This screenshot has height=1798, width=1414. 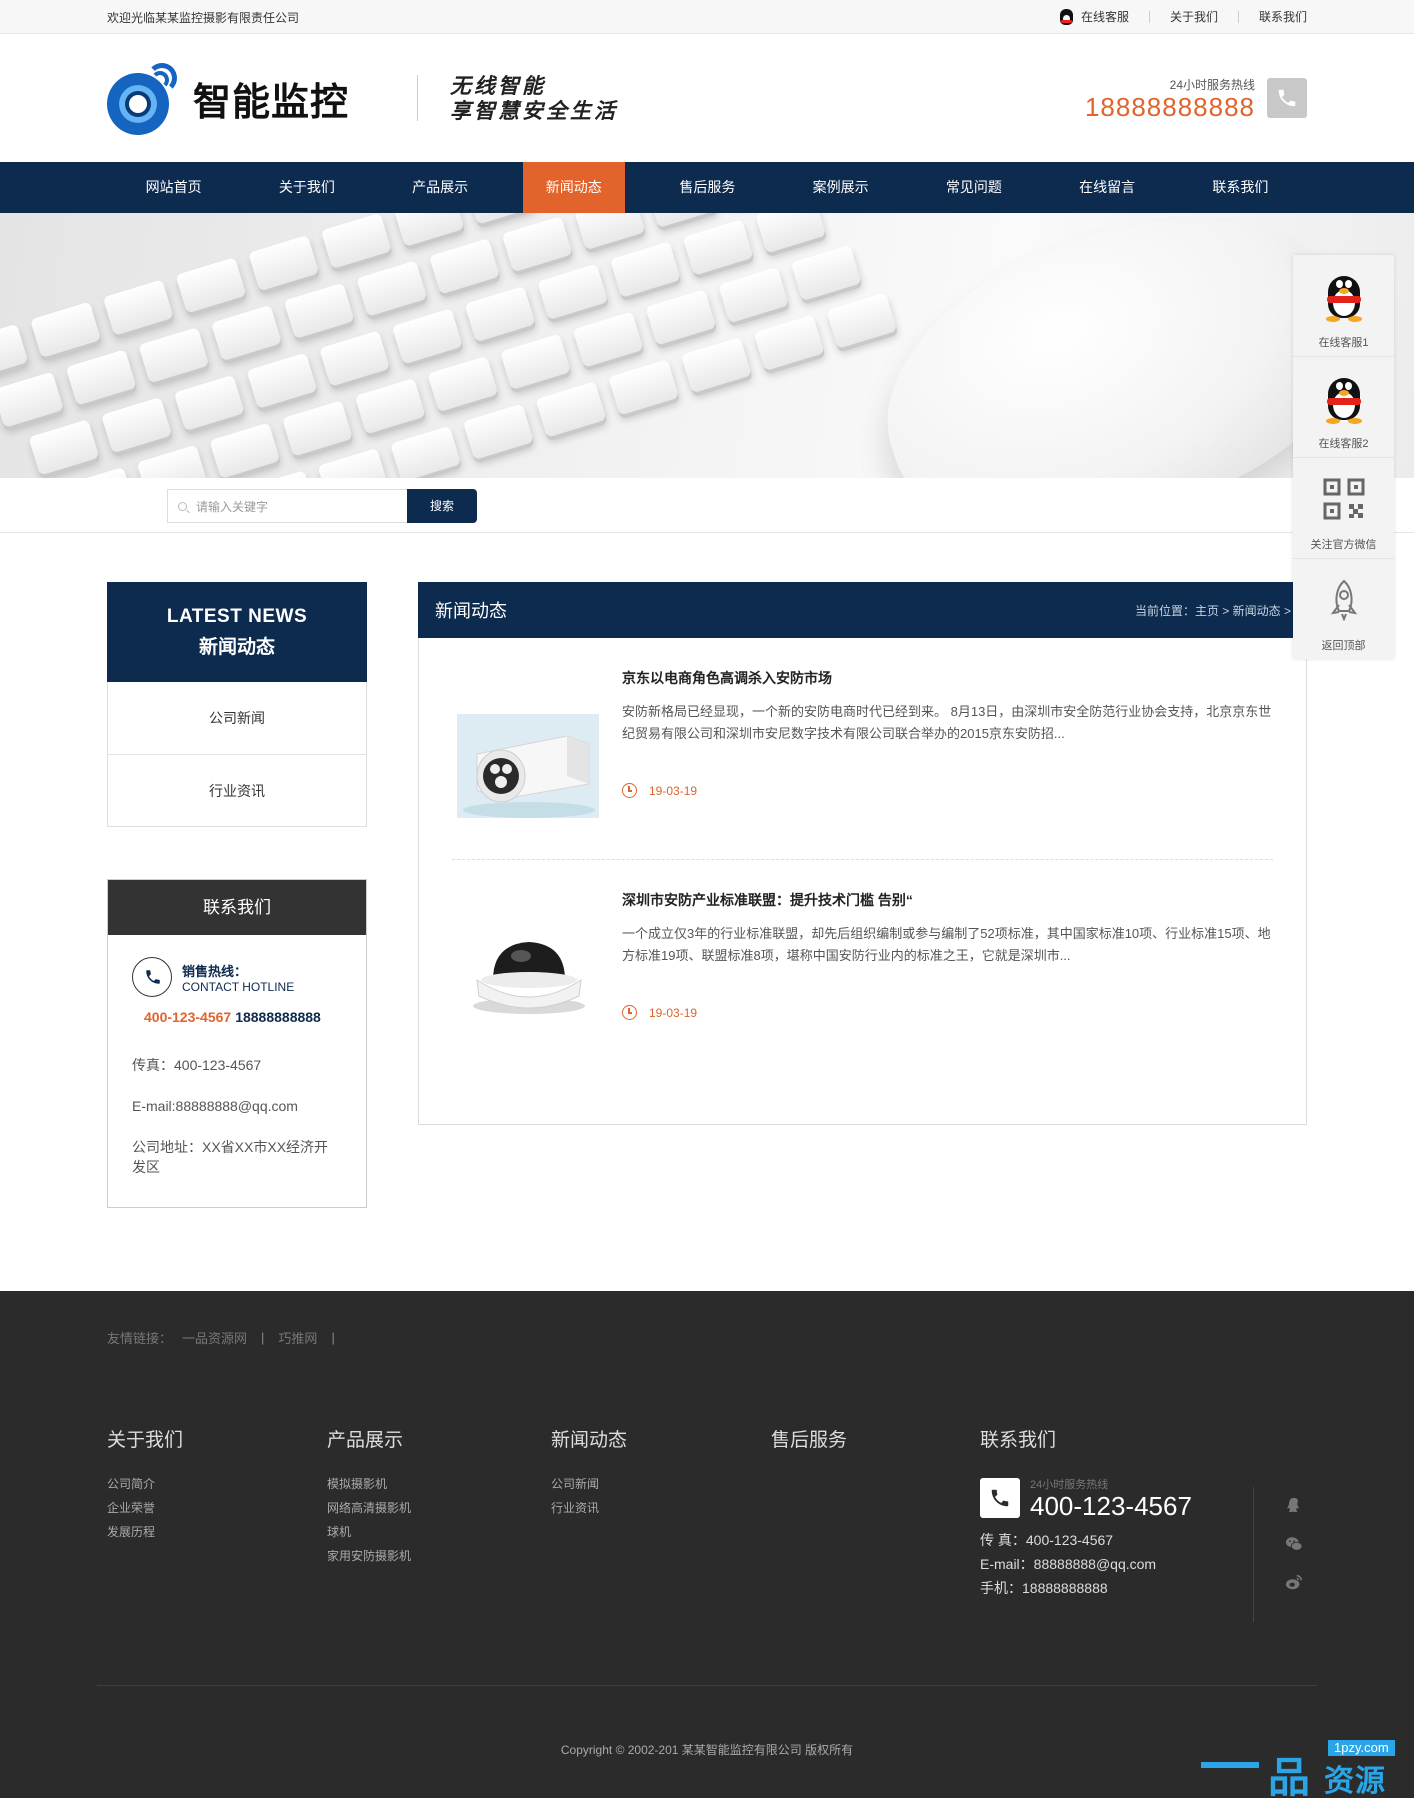 What do you see at coordinates (1294, 1544) in the screenshot?
I see `wechat-icon` at bounding box center [1294, 1544].